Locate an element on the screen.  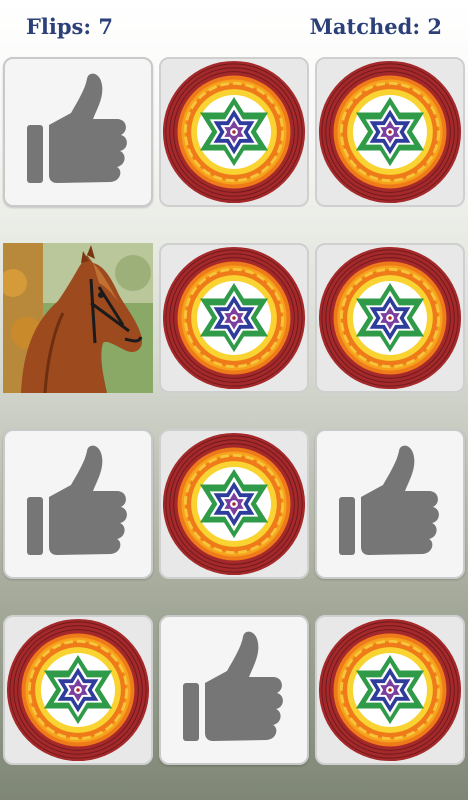
header-bar: Flips: 7 Matched: 2 is located at coordinates (234, 28).